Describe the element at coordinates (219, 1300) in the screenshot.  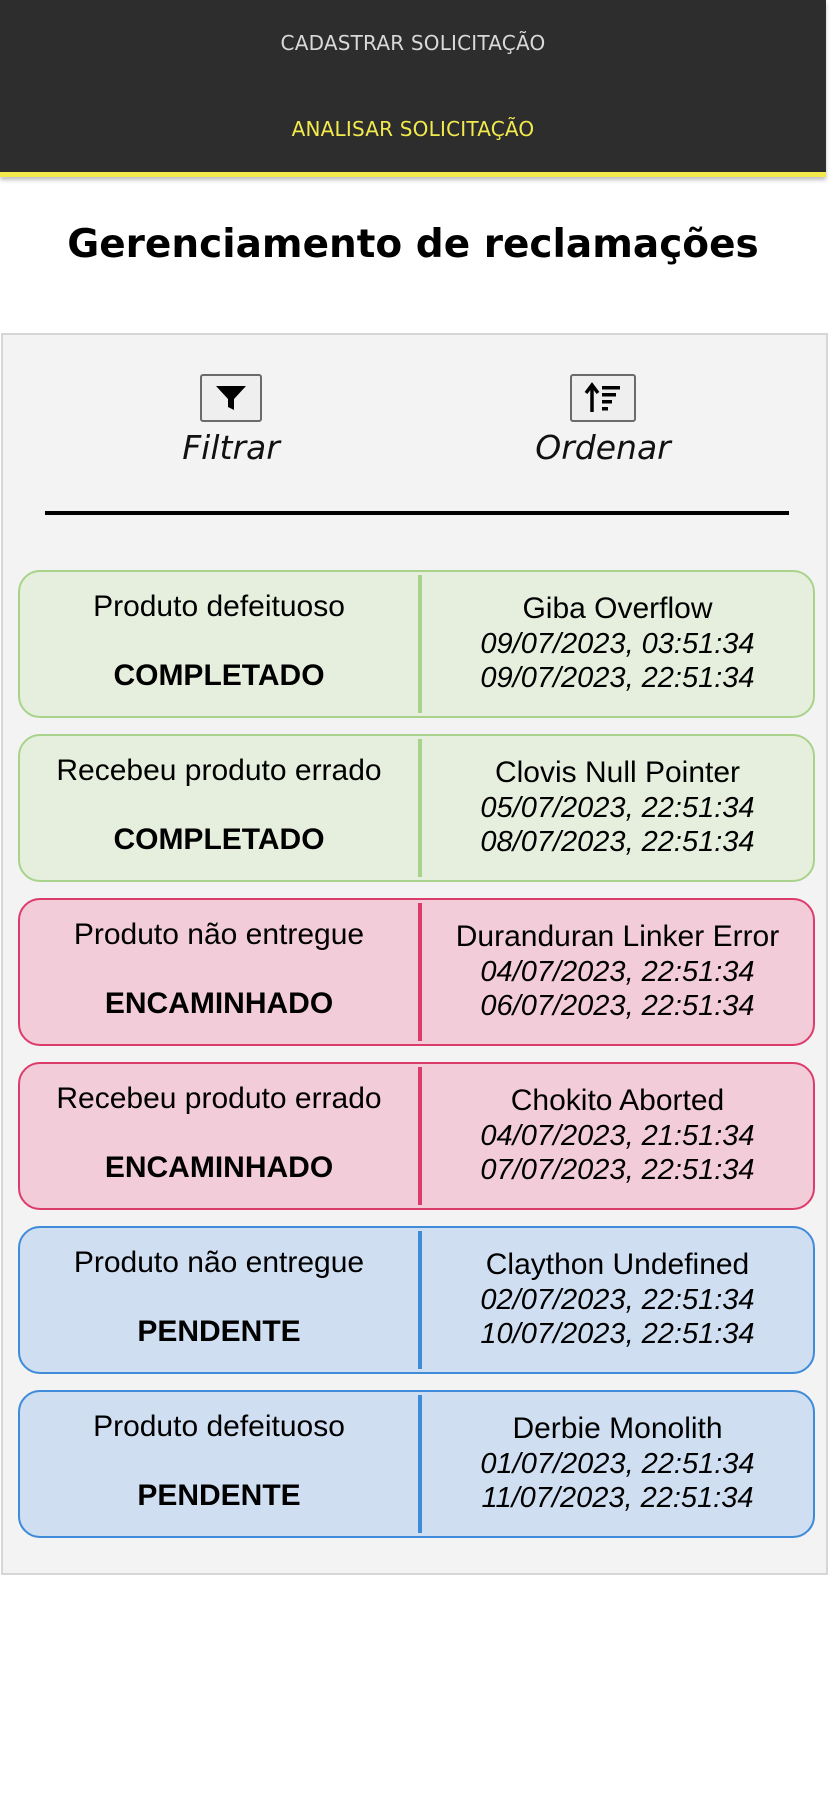
I see `request-summary: Produto não entregue PENDENTE` at that location.